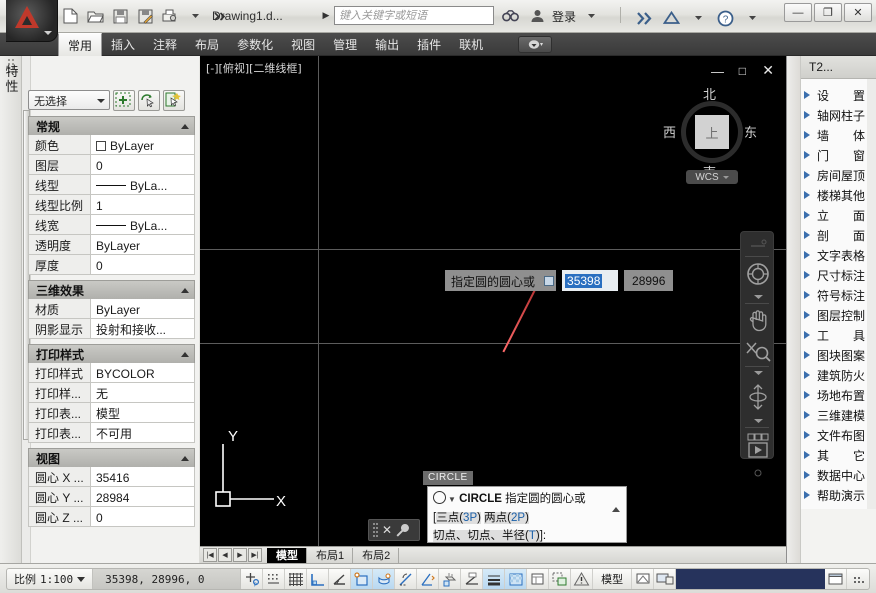  What do you see at coordinates (394, 530) in the screenshot?
I see `floating-command-bar: ✕` at bounding box center [394, 530].